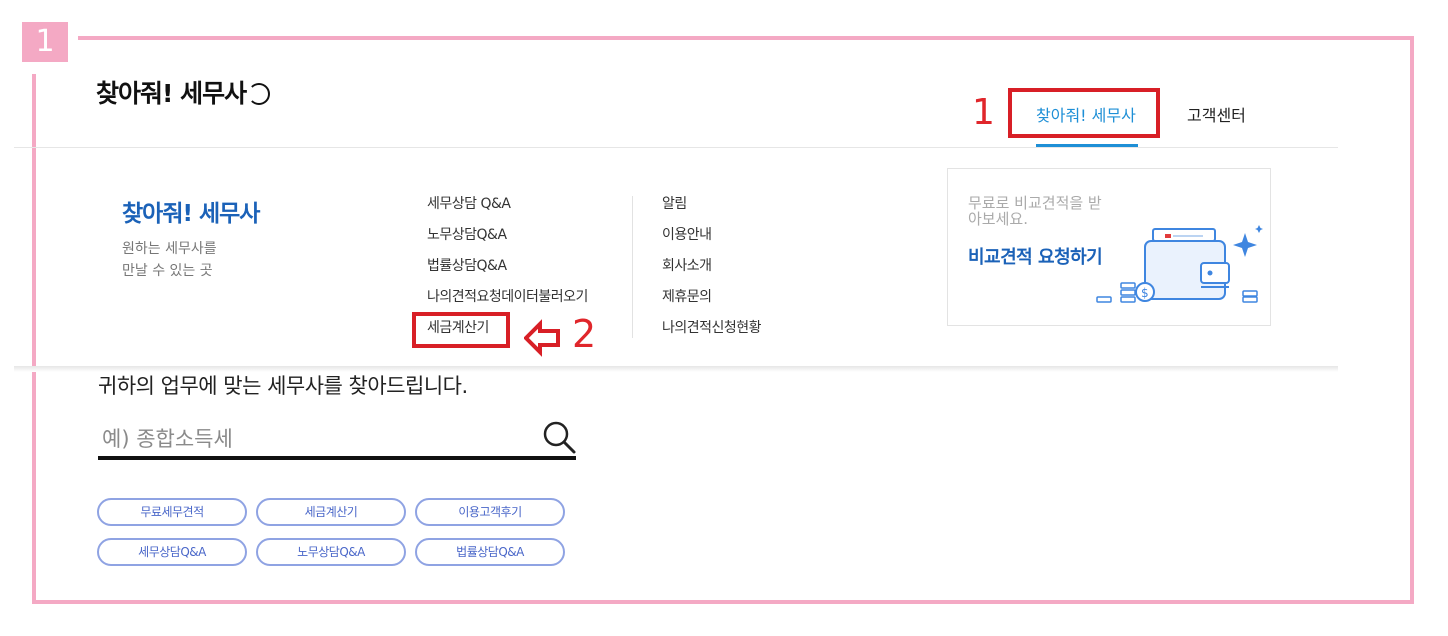 This screenshot has height=636, width=1448. Describe the element at coordinates (559, 437) in the screenshot. I see `search-icon` at that location.